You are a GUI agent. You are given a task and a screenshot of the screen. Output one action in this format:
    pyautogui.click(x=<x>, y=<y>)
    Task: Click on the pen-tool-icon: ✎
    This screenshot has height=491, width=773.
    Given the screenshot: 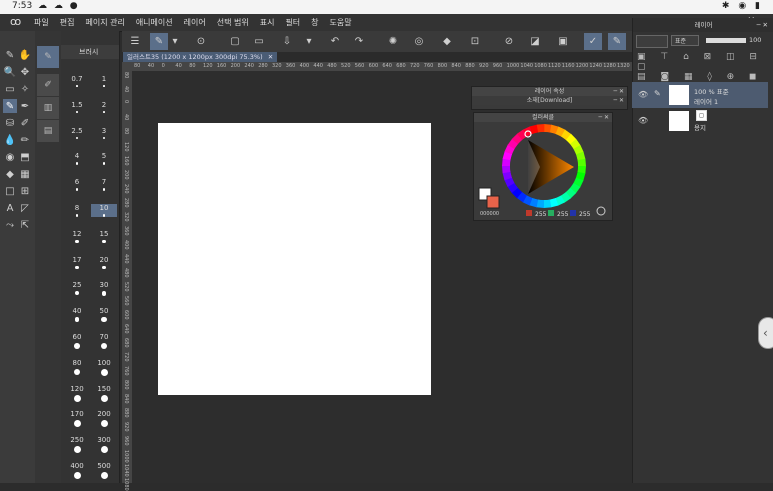 What is the action you would take?
    pyautogui.click(x=10, y=55)
    